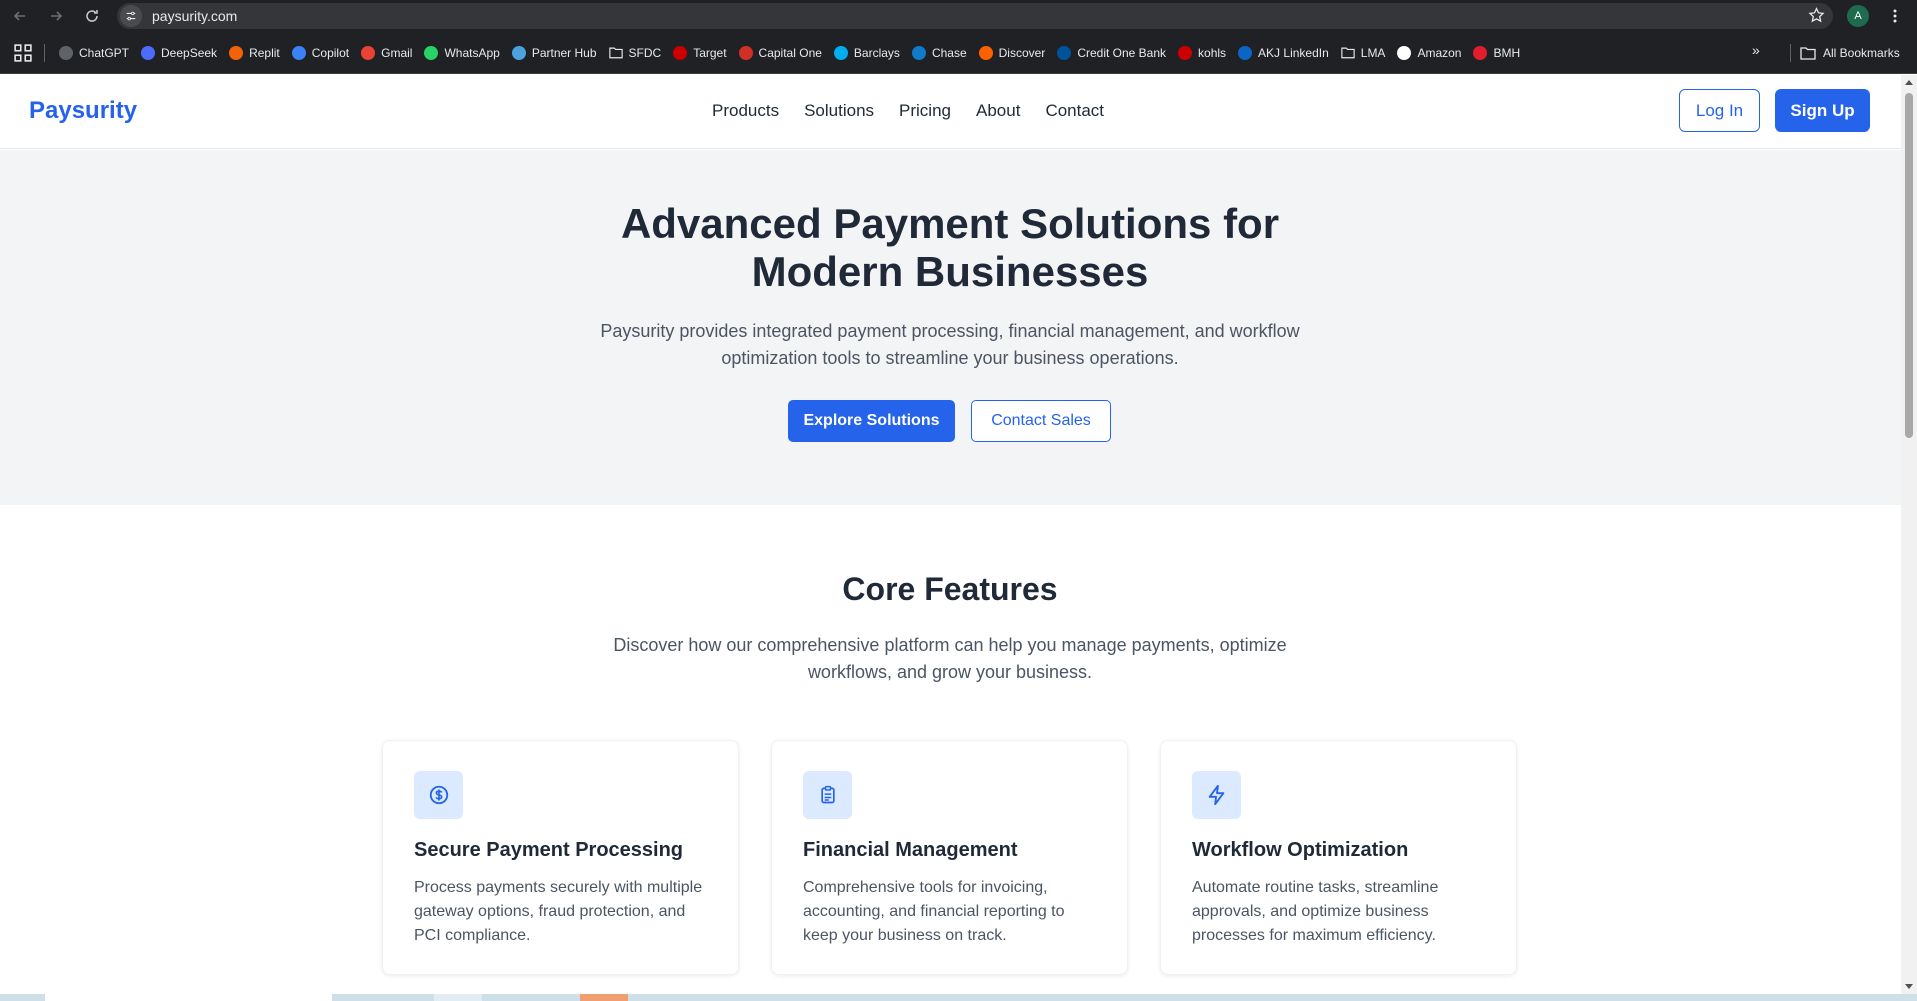 Image resolution: width=1917 pixels, height=1001 pixels. I want to click on all-bookmarks-button: All Bookmarks, so click(1850, 53).